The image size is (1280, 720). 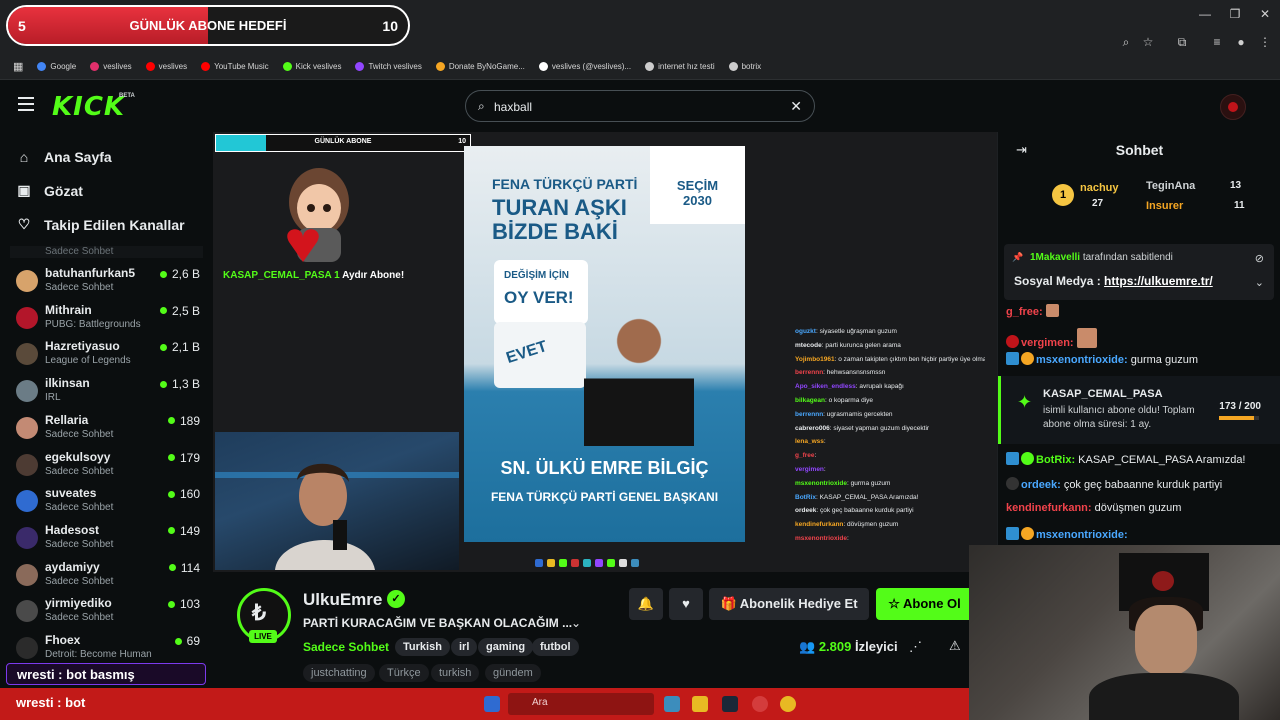 What do you see at coordinates (183, 421) in the screenshot?
I see `channel-viewers: 189` at bounding box center [183, 421].